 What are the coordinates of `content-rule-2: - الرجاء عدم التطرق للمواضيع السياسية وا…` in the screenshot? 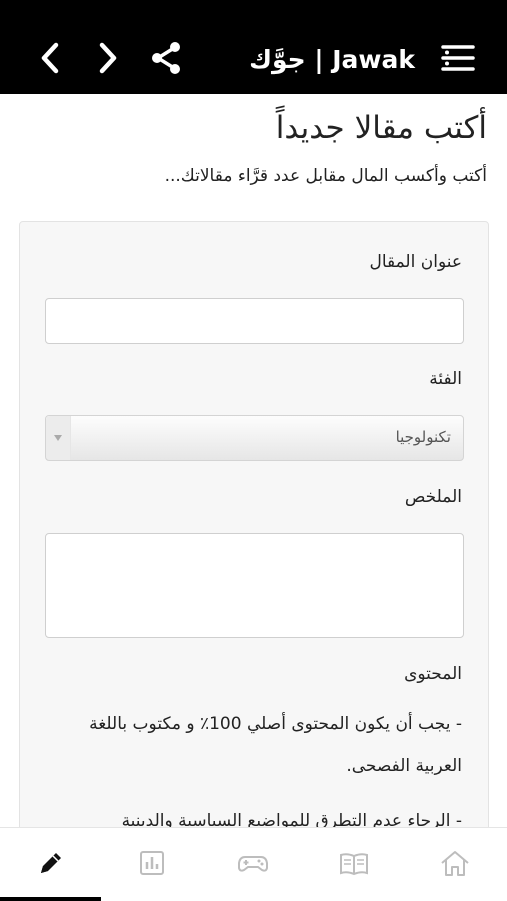 It's located at (291, 819).